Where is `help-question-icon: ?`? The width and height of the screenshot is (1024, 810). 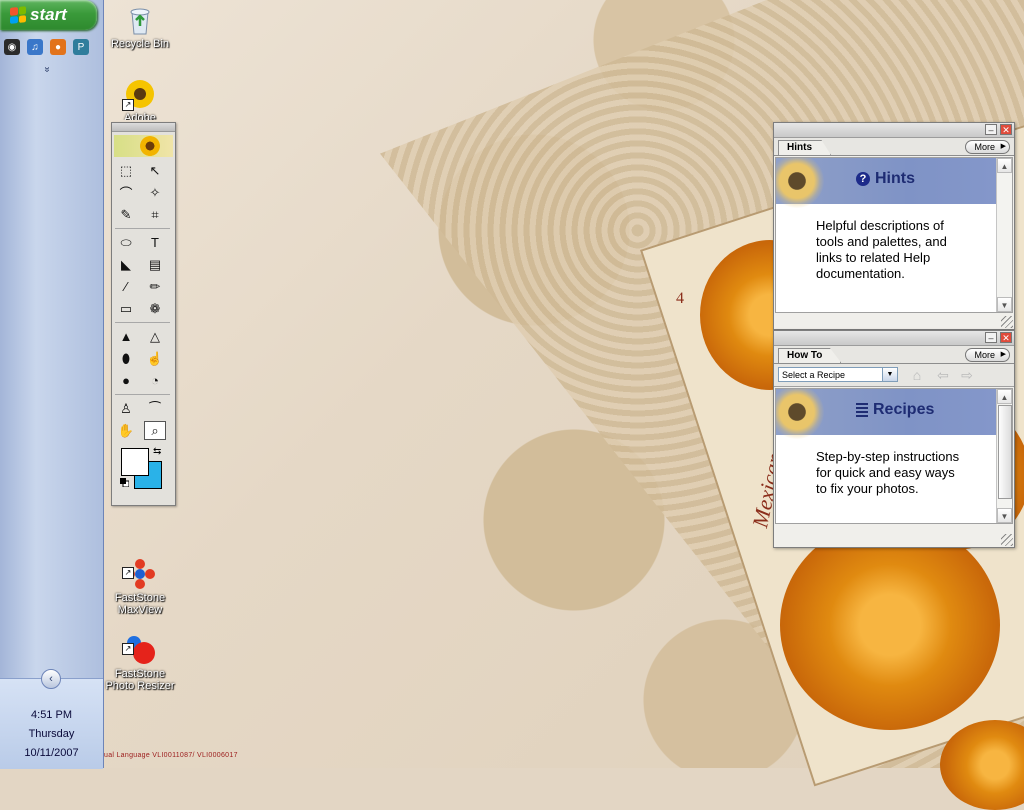 help-question-icon: ? is located at coordinates (863, 179).